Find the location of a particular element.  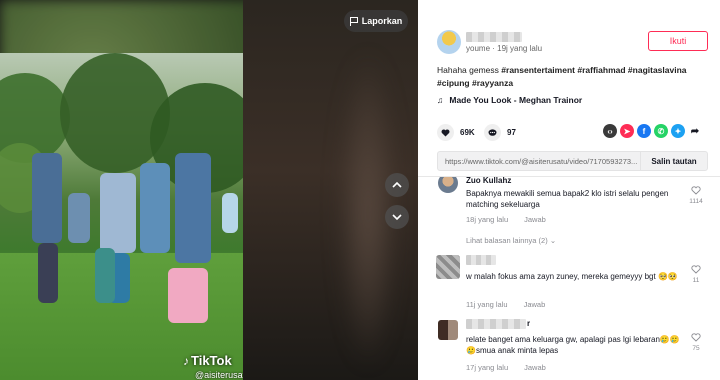

comment-like-button: 11 is located at coordinates (696, 274).